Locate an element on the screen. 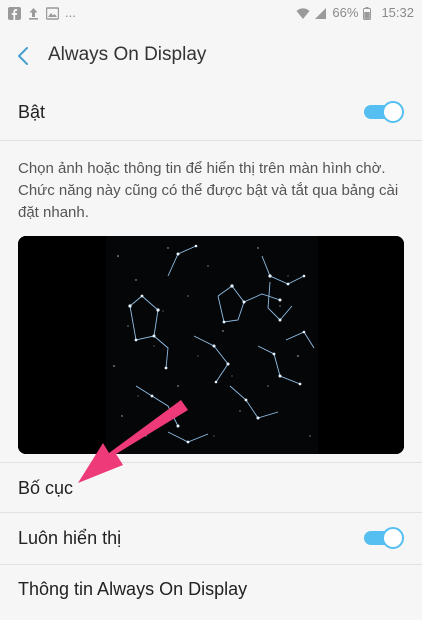 The height and width of the screenshot is (620, 422). facebook-icon is located at coordinates (14, 13).